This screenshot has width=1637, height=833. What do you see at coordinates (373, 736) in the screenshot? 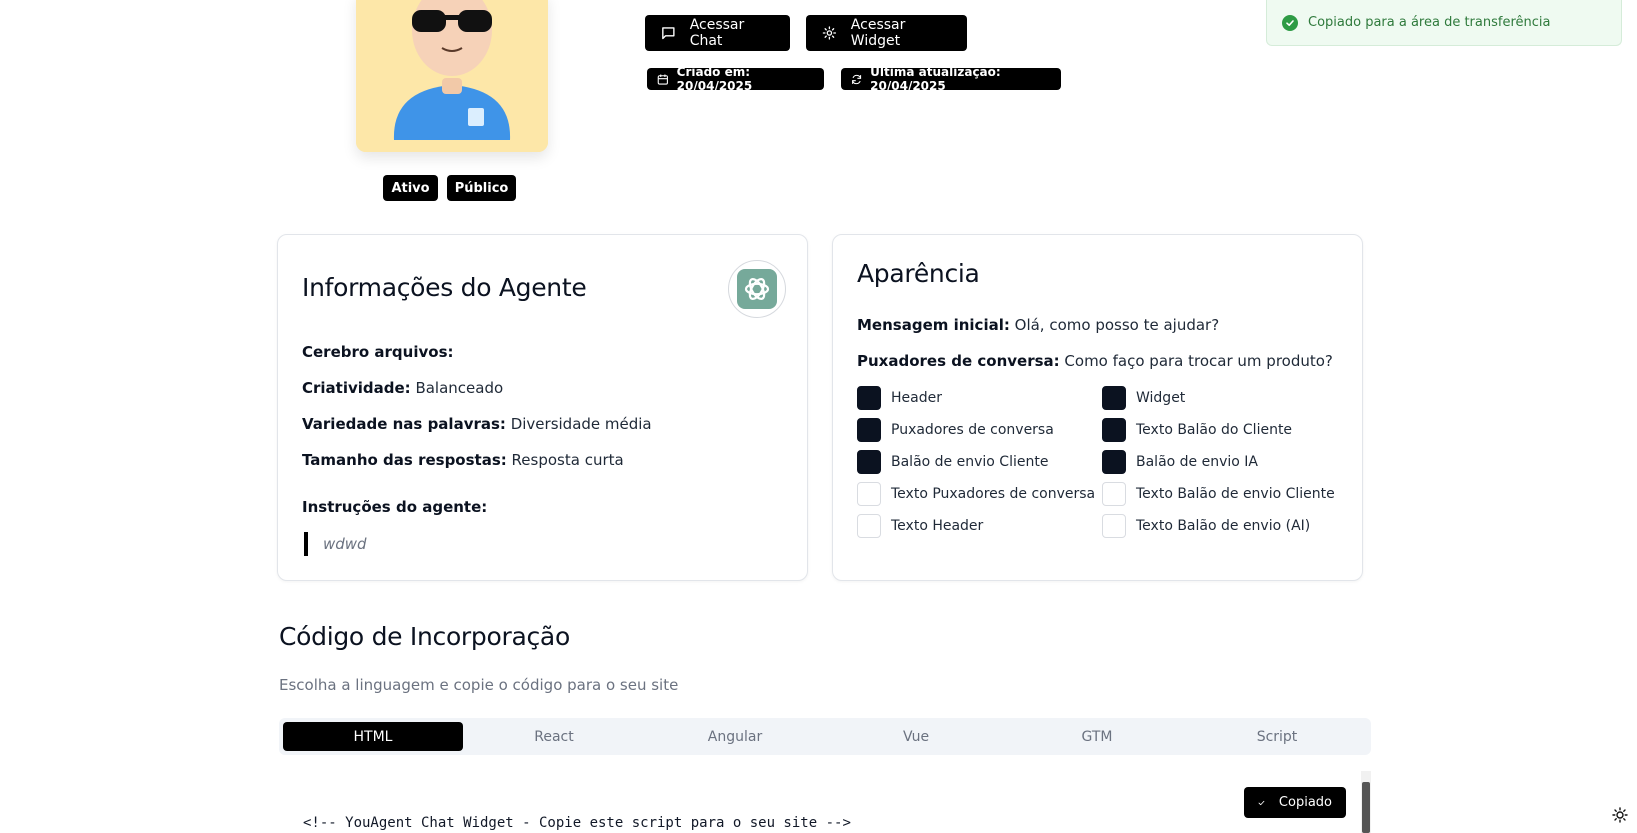
I see `tab-html: HTML` at bounding box center [373, 736].